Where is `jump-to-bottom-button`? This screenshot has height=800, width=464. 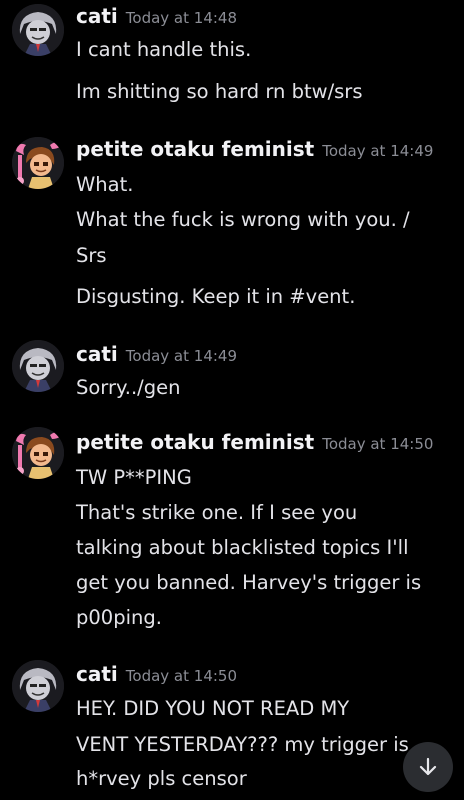
jump-to-bottom-button is located at coordinates (428, 767).